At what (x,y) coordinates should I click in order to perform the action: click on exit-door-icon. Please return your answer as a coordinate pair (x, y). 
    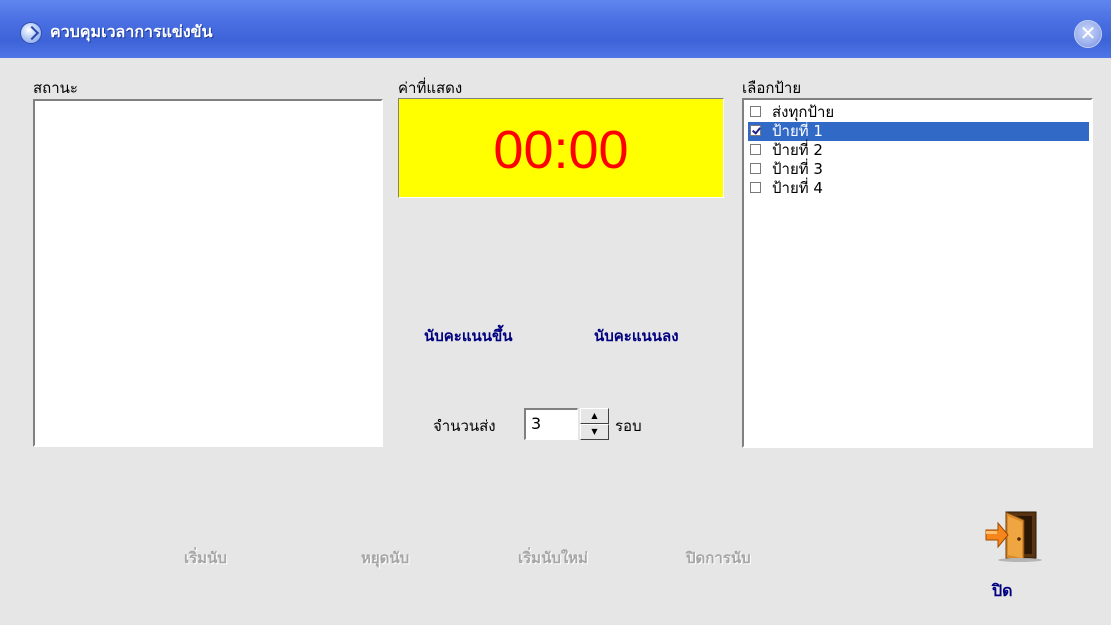
    Looking at the image, I should click on (1014, 535).